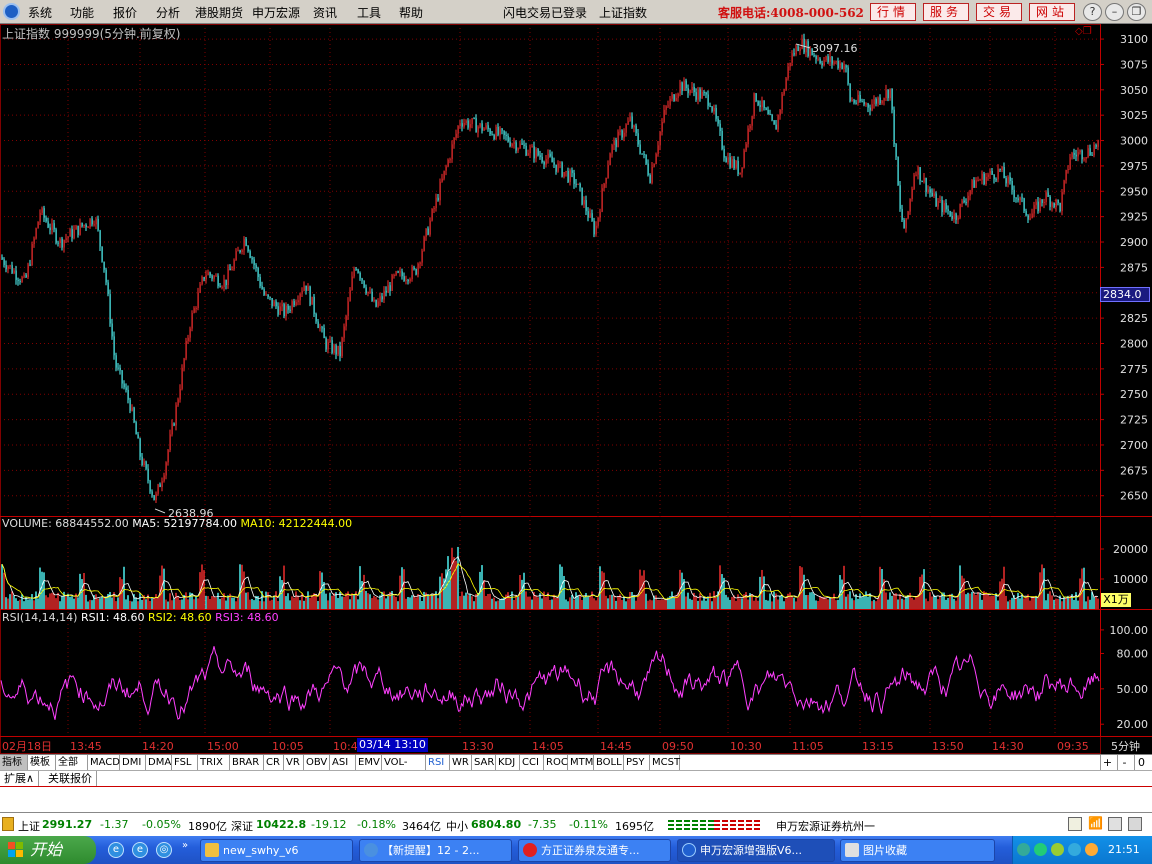 The image size is (1152, 864). Describe the element at coordinates (125, 12) in the screenshot. I see `menu-quote: 报价` at that location.